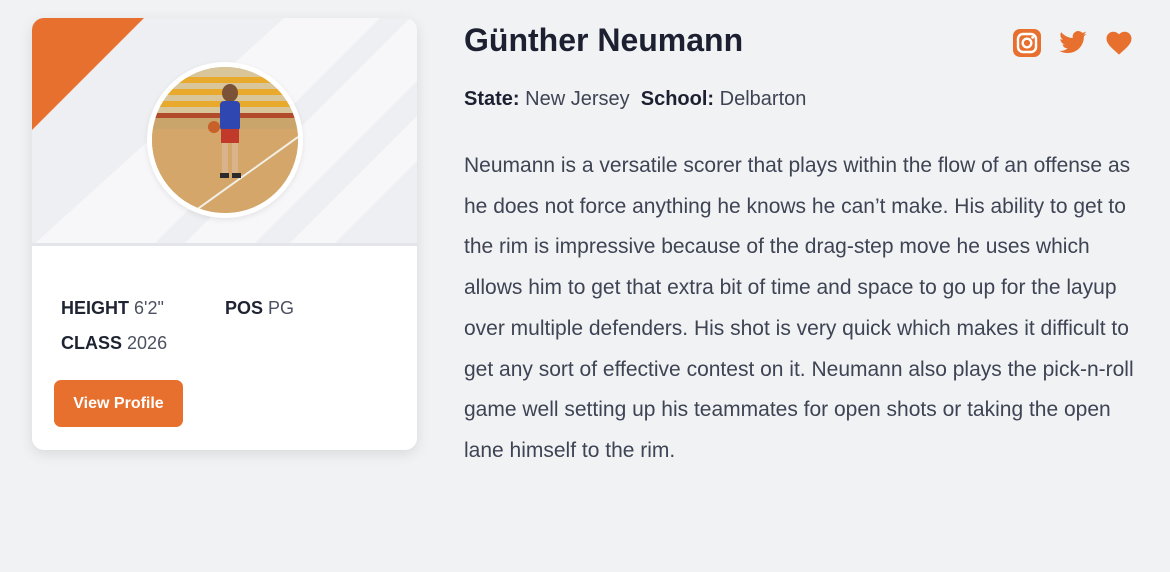 The image size is (1170, 572). What do you see at coordinates (492, 99) in the screenshot?
I see `state-label: State:` at bounding box center [492, 99].